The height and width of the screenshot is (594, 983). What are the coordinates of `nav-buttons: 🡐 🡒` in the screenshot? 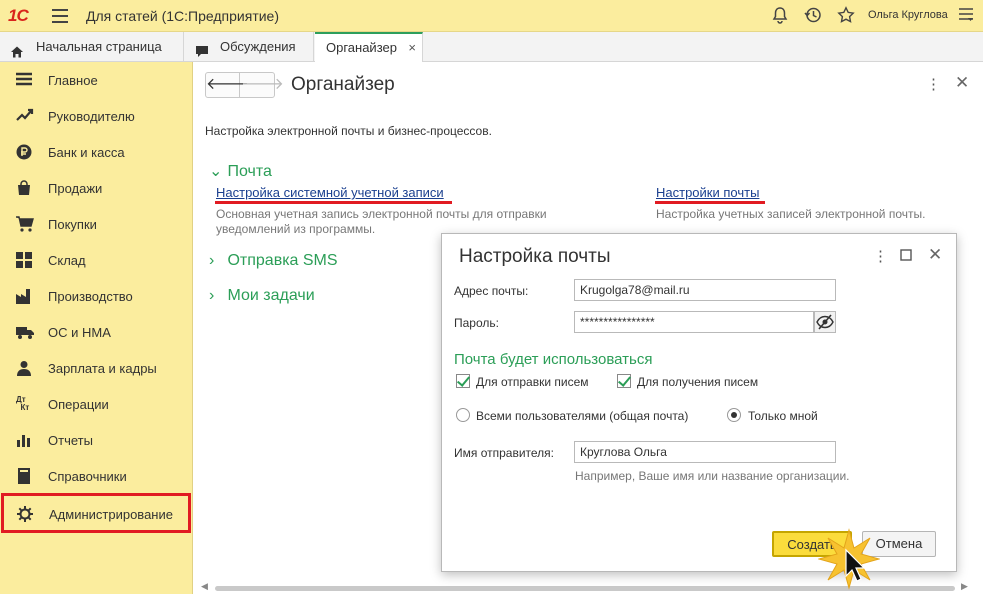 It's located at (244, 85).